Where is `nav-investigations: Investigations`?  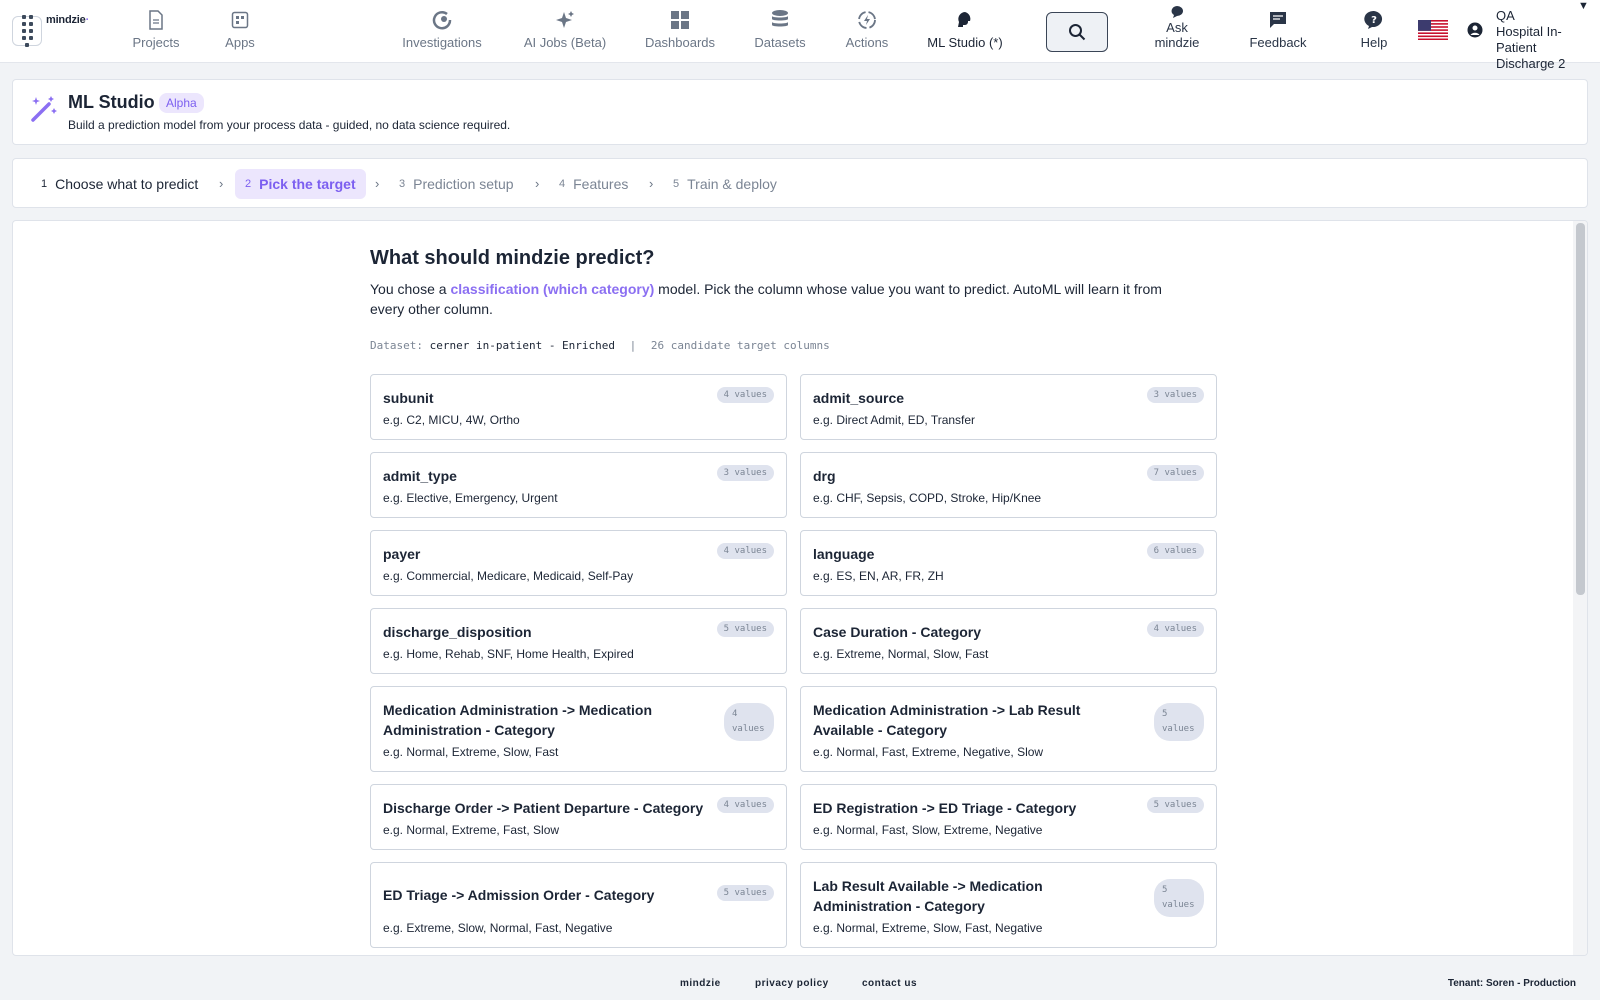 nav-investigations: Investigations is located at coordinates (442, 31).